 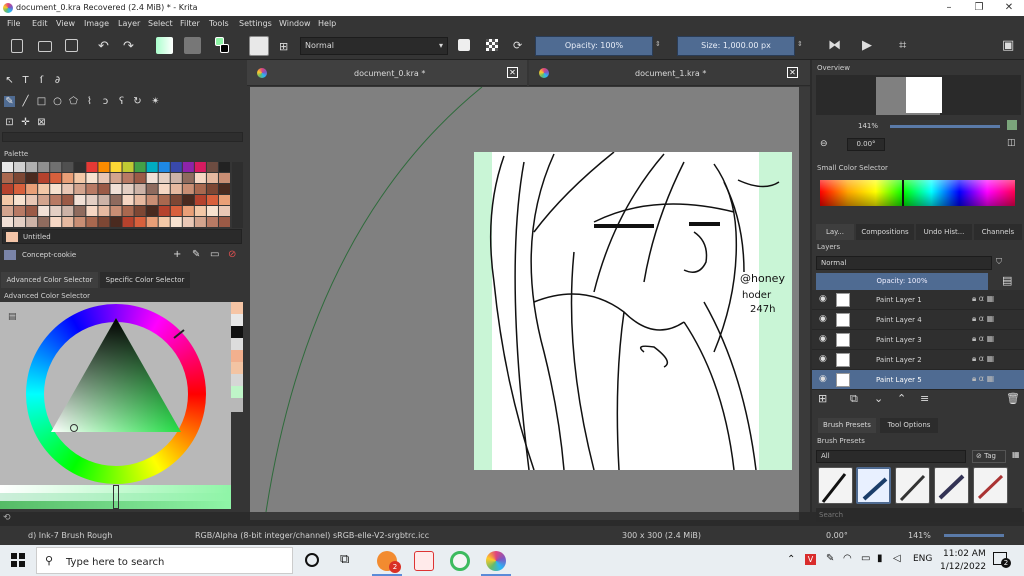 I want to click on clock-time: 11:02 AM, so click(x=964, y=554).